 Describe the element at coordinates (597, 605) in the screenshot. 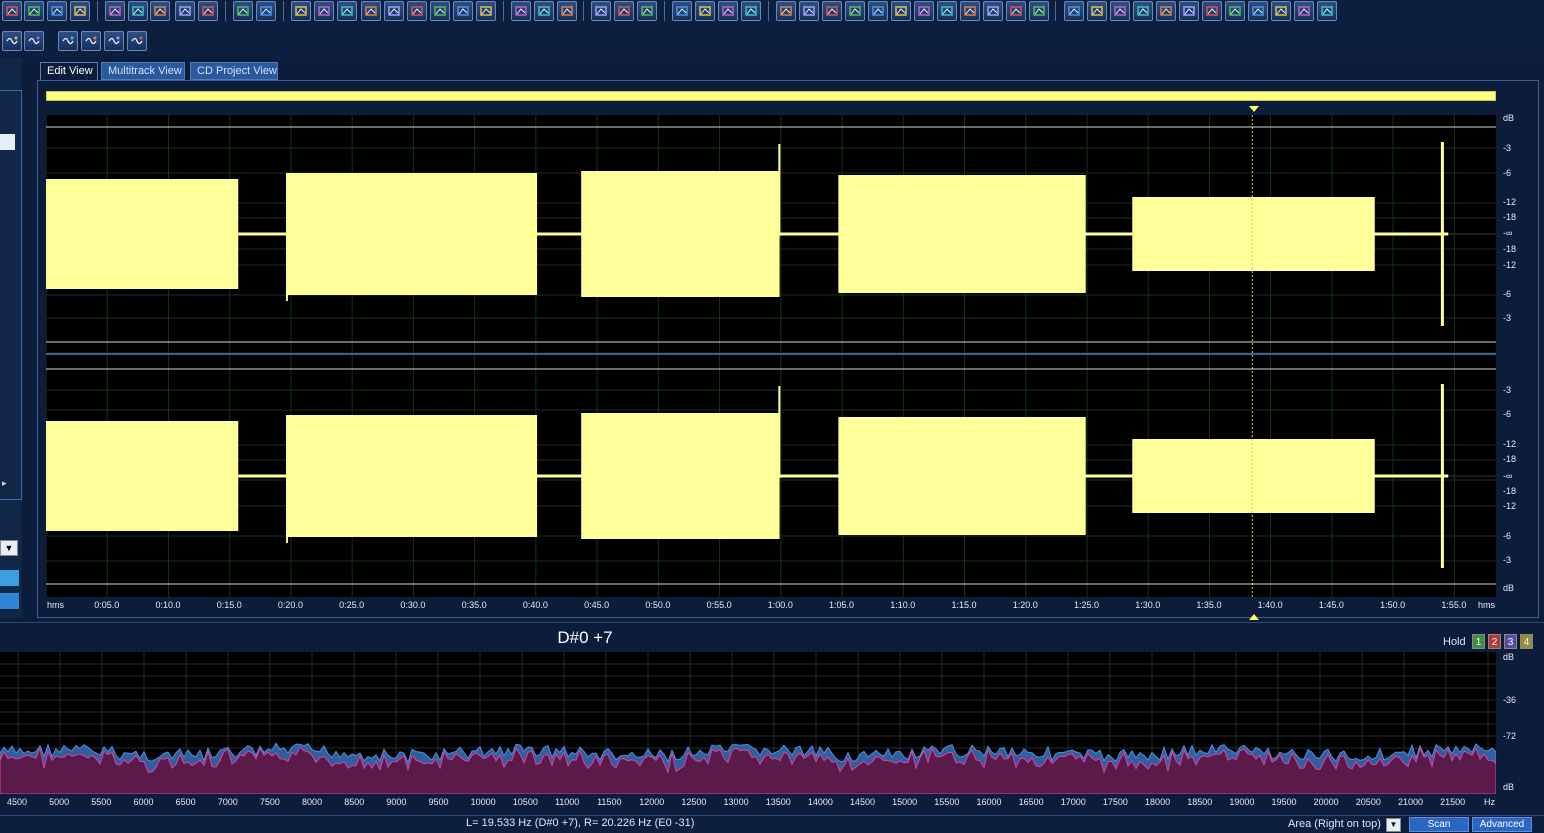

I see `time-label: 0:45.0` at that location.